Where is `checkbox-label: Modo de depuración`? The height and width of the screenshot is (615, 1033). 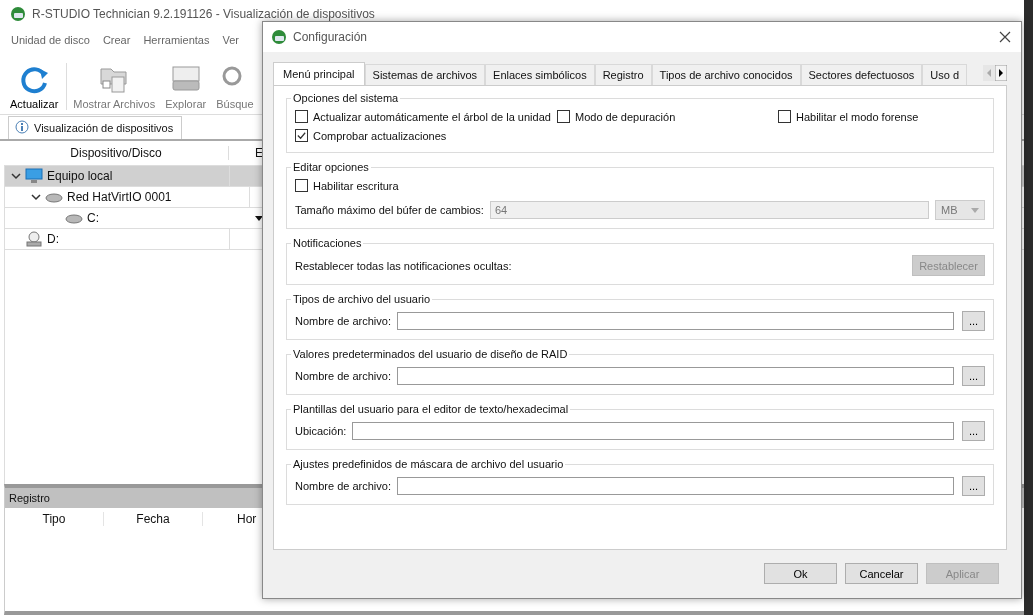 checkbox-label: Modo de depuración is located at coordinates (625, 116).